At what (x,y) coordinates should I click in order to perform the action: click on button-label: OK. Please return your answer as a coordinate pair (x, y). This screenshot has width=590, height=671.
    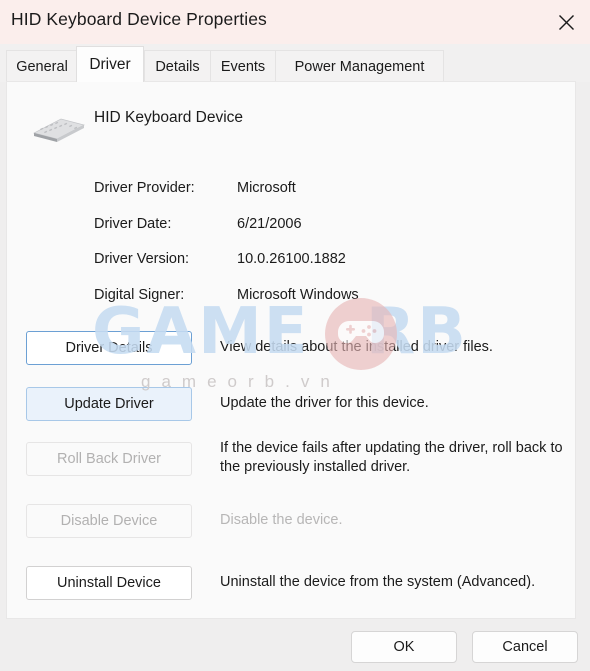
    Looking at the image, I should click on (404, 647).